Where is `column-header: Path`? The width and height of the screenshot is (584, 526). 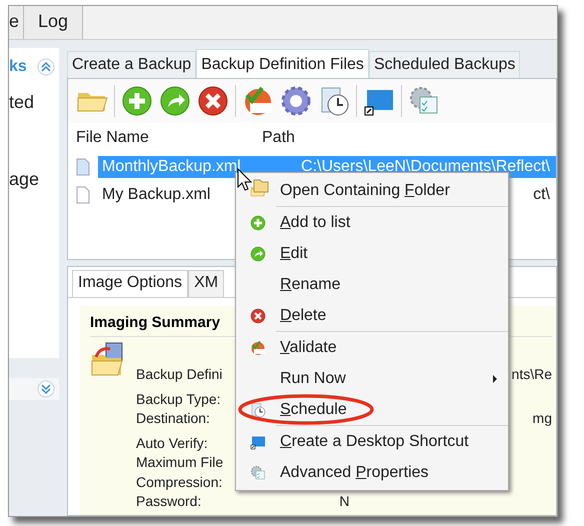
column-header: Path is located at coordinates (278, 138).